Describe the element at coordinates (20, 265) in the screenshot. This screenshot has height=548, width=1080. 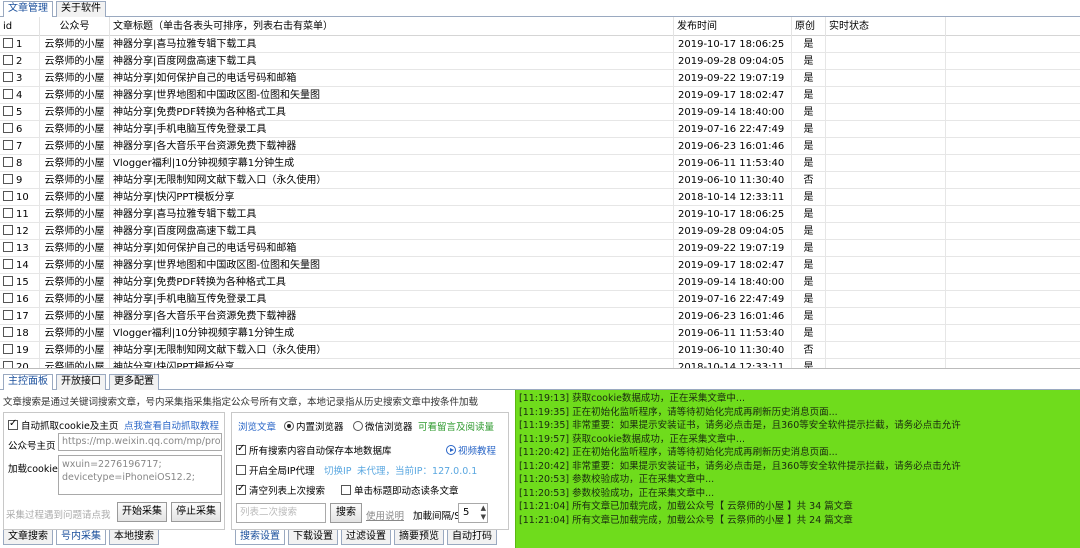
I see `row-id-cell: 14` at that location.